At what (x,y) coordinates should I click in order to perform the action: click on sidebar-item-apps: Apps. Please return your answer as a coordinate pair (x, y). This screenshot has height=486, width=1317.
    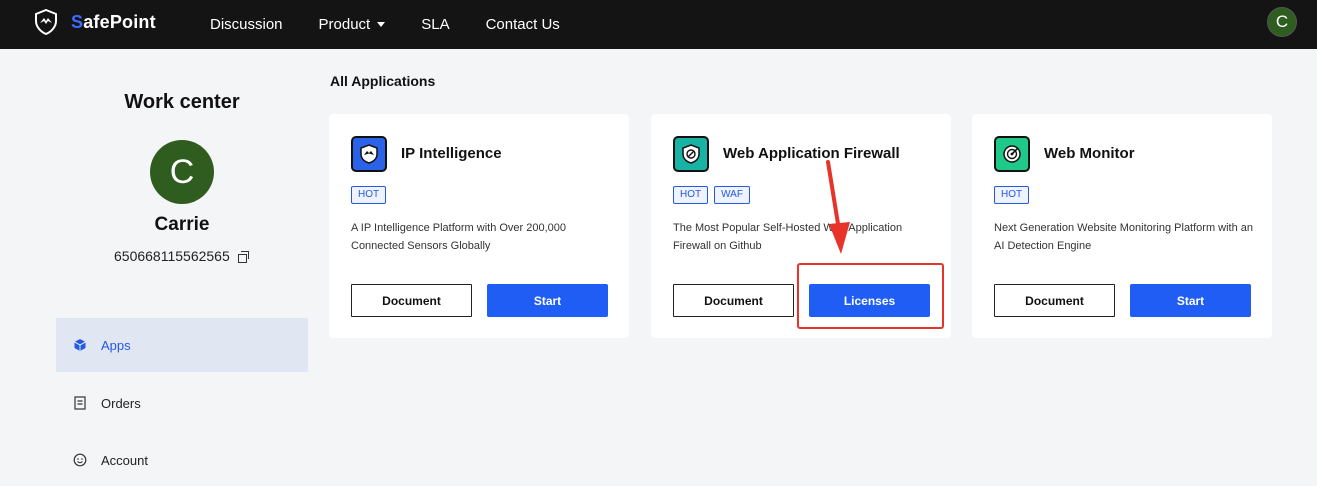
    Looking at the image, I should click on (182, 345).